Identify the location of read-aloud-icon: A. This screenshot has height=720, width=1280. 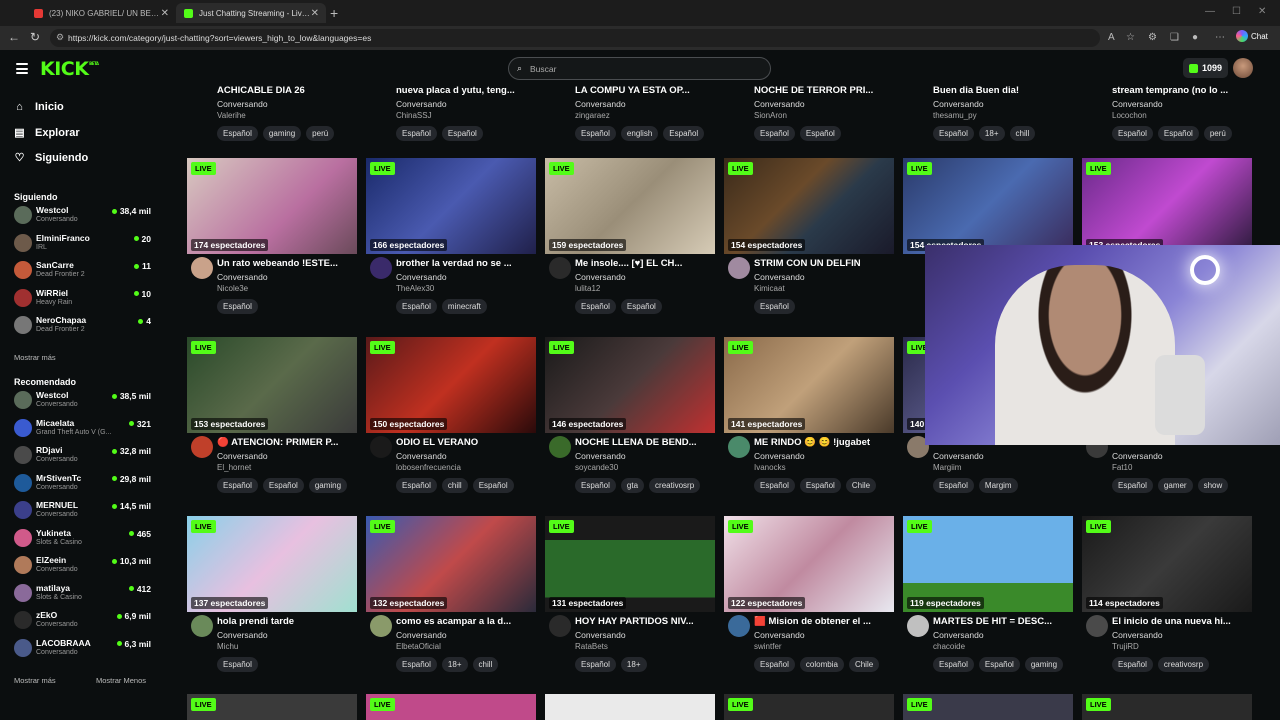
(1111, 37).